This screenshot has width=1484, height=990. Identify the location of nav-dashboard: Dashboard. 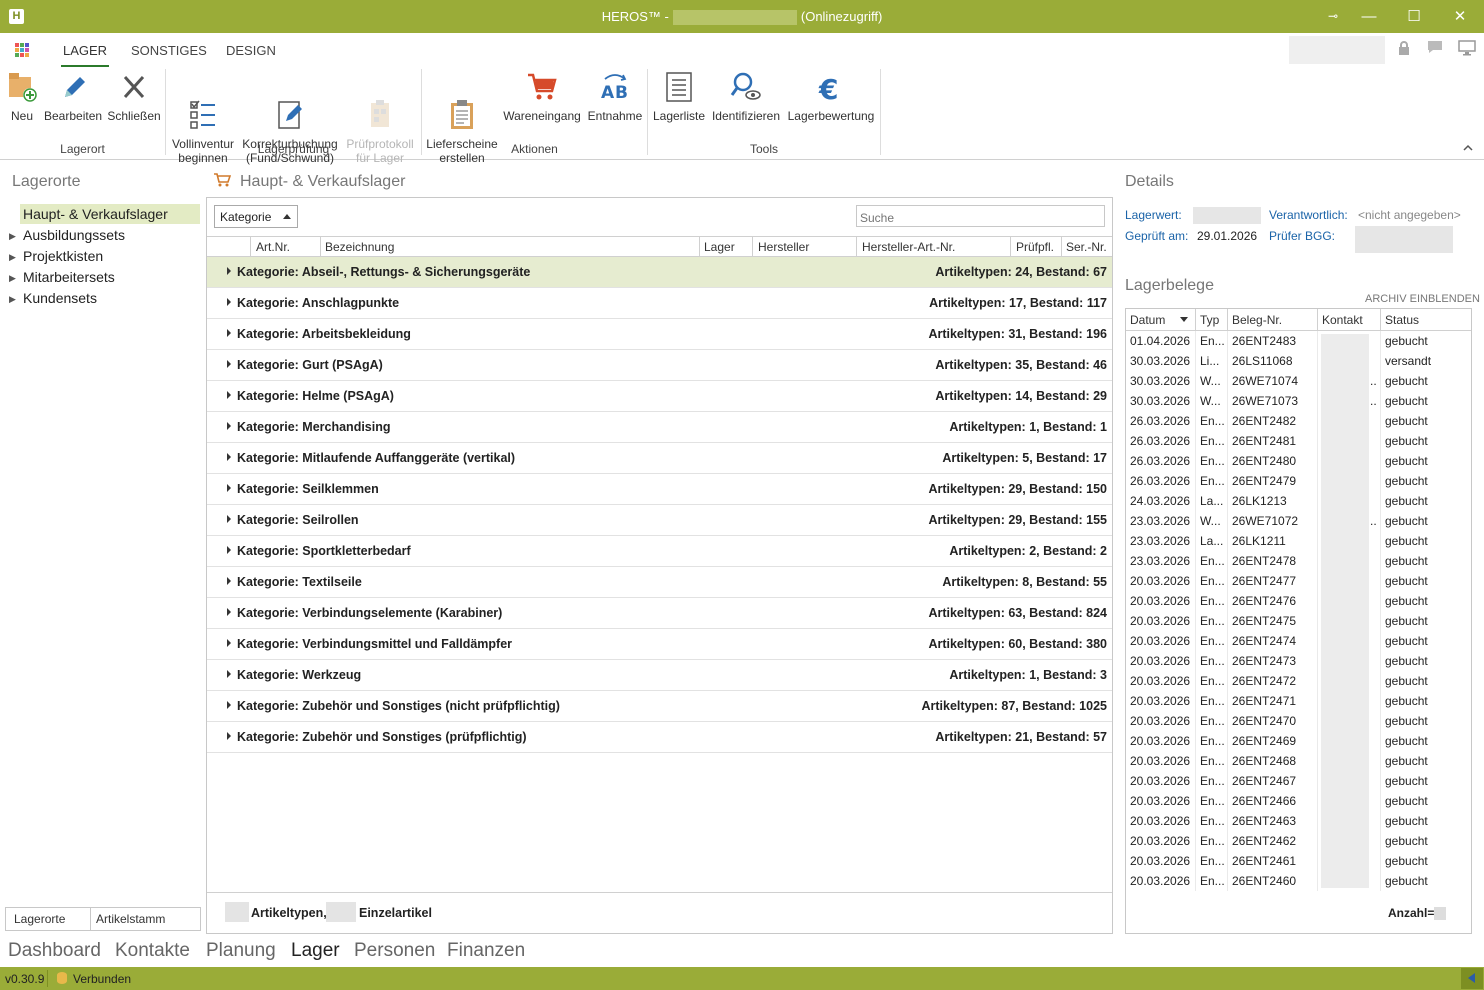
(54, 951).